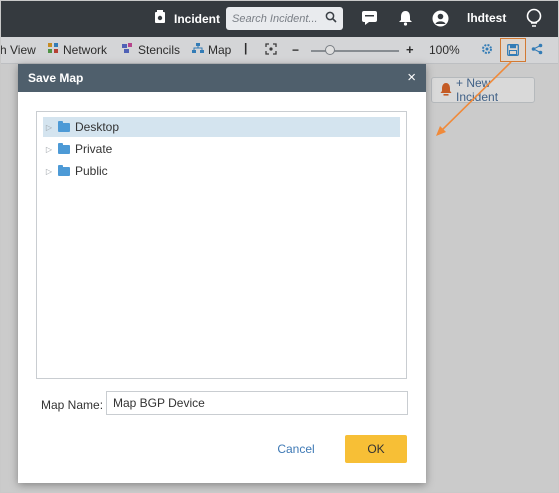 The height and width of the screenshot is (493, 559). I want to click on map-name-label: Map Name:, so click(72, 405).